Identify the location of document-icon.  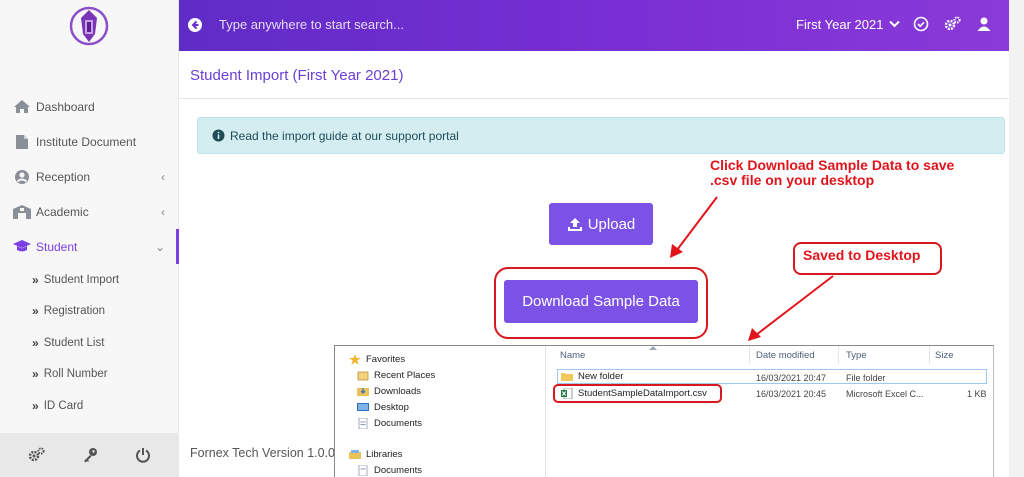
(22, 142).